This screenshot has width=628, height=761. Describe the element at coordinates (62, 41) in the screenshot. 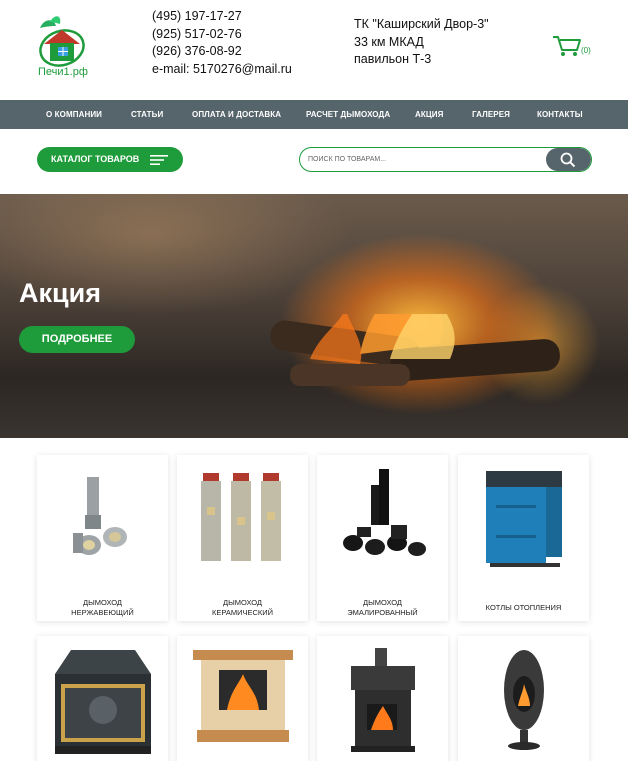

I see `house-logo-icon` at that location.